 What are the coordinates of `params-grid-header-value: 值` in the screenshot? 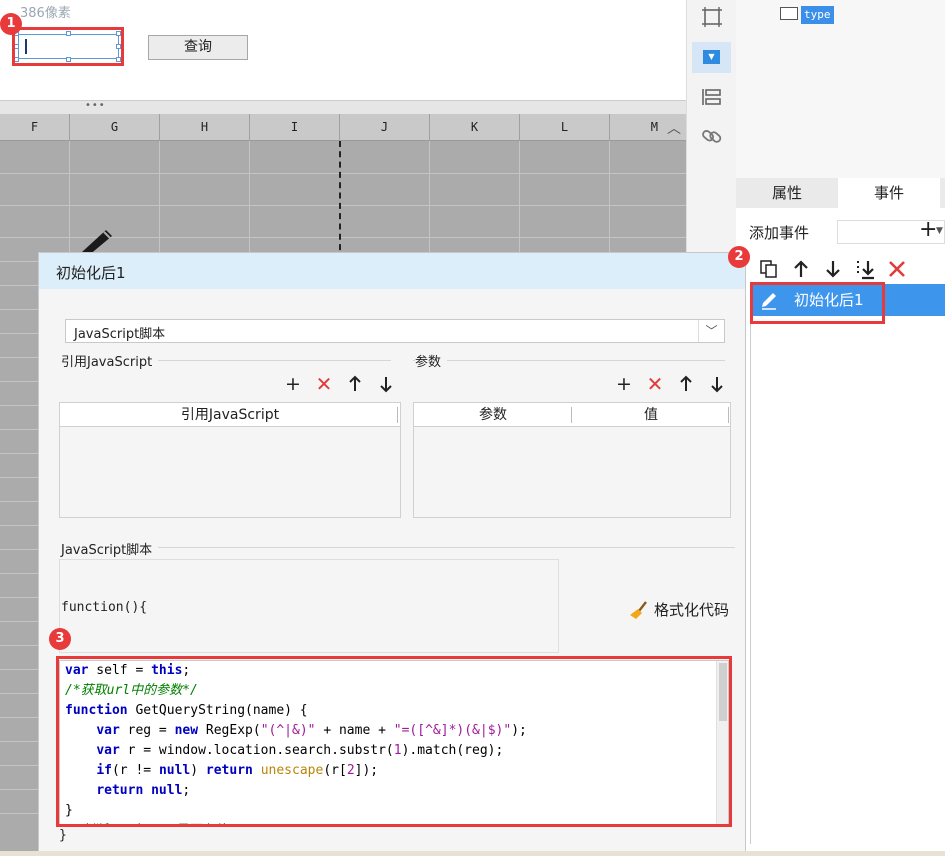 It's located at (651, 415).